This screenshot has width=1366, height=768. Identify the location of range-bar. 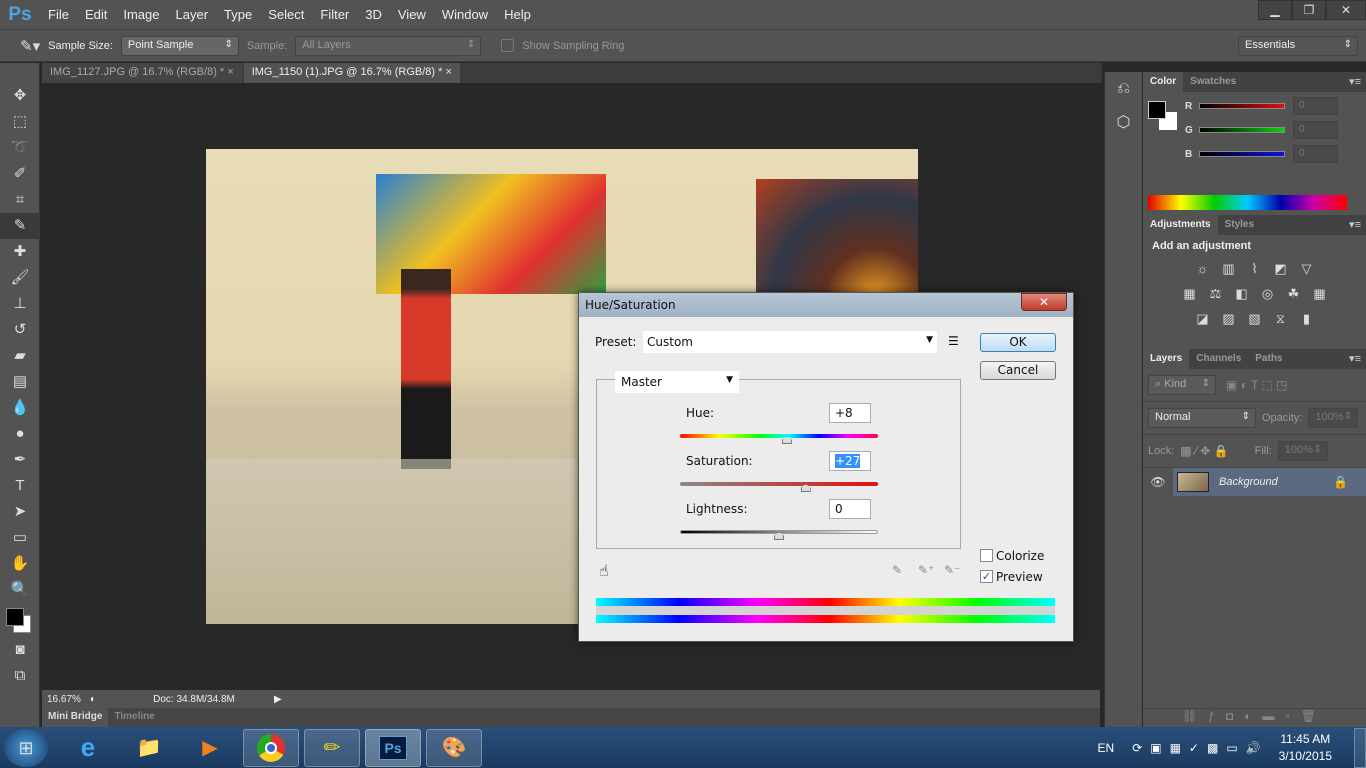
(825, 610).